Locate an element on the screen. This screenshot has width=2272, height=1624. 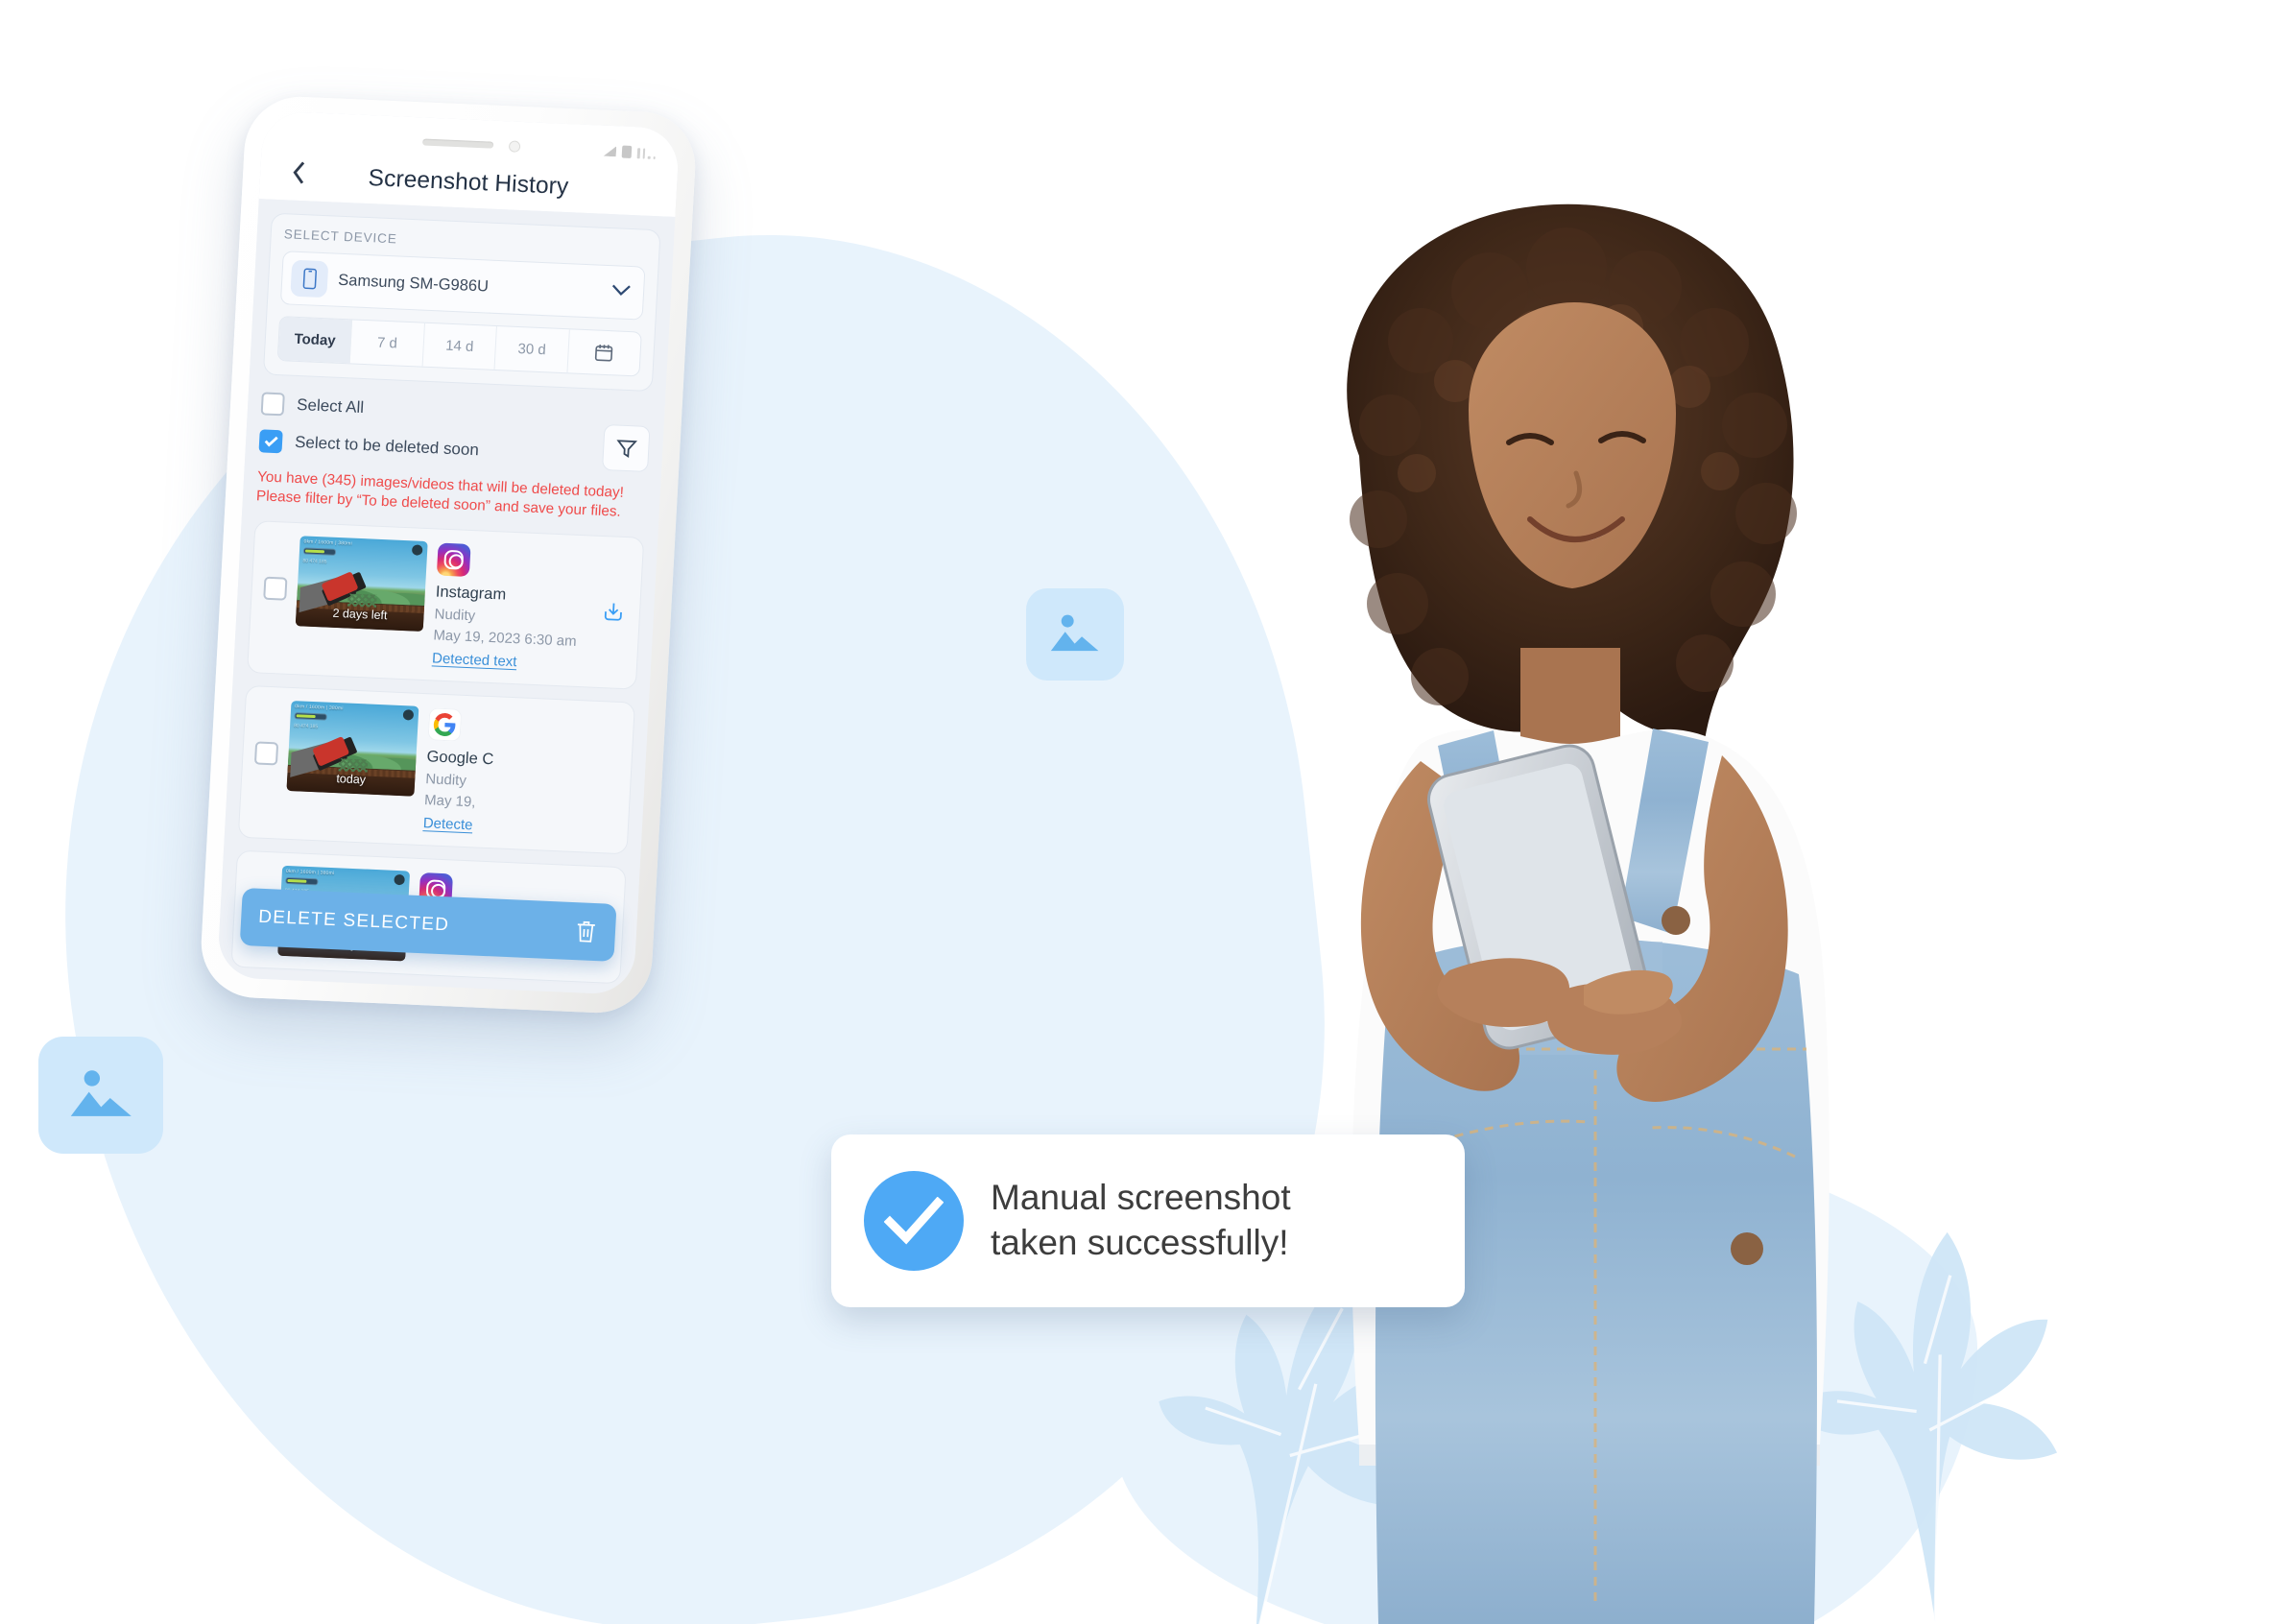
page-title: Screenshot History is located at coordinates (469, 183).